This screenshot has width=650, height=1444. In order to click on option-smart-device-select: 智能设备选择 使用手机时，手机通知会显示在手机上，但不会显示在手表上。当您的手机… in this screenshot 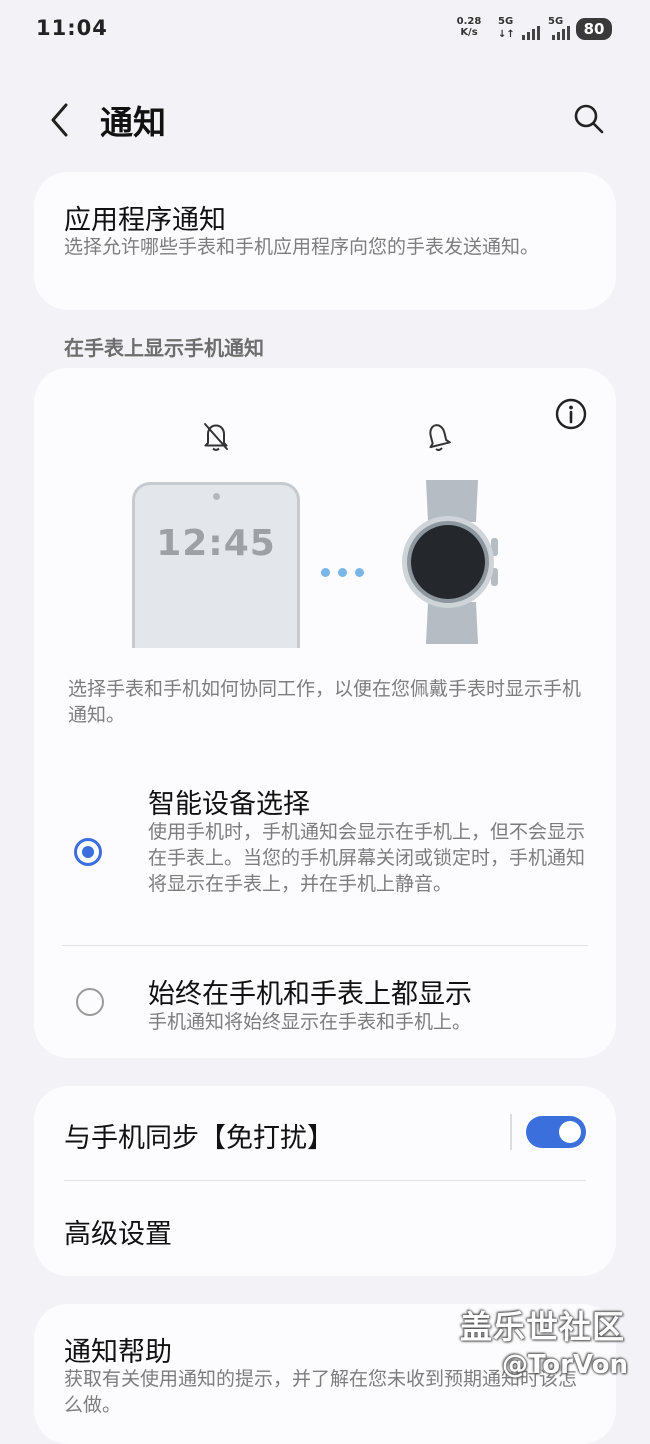, I will do `click(325, 848)`.